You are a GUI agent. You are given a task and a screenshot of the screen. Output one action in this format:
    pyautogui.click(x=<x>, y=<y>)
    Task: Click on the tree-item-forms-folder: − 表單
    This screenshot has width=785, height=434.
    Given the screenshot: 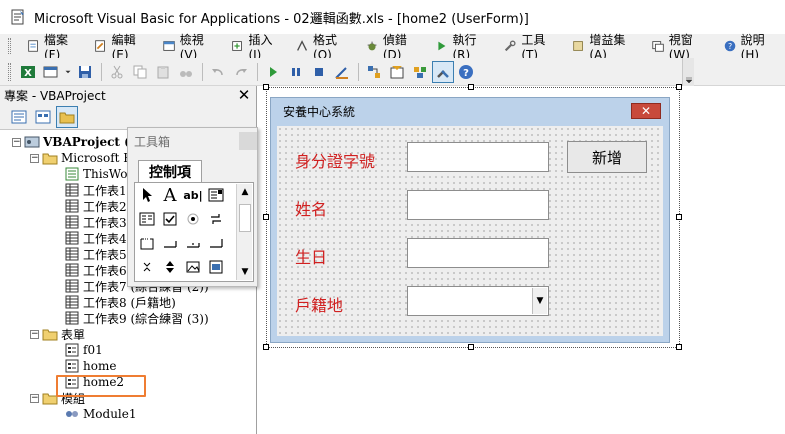 What is the action you would take?
    pyautogui.click(x=128, y=334)
    